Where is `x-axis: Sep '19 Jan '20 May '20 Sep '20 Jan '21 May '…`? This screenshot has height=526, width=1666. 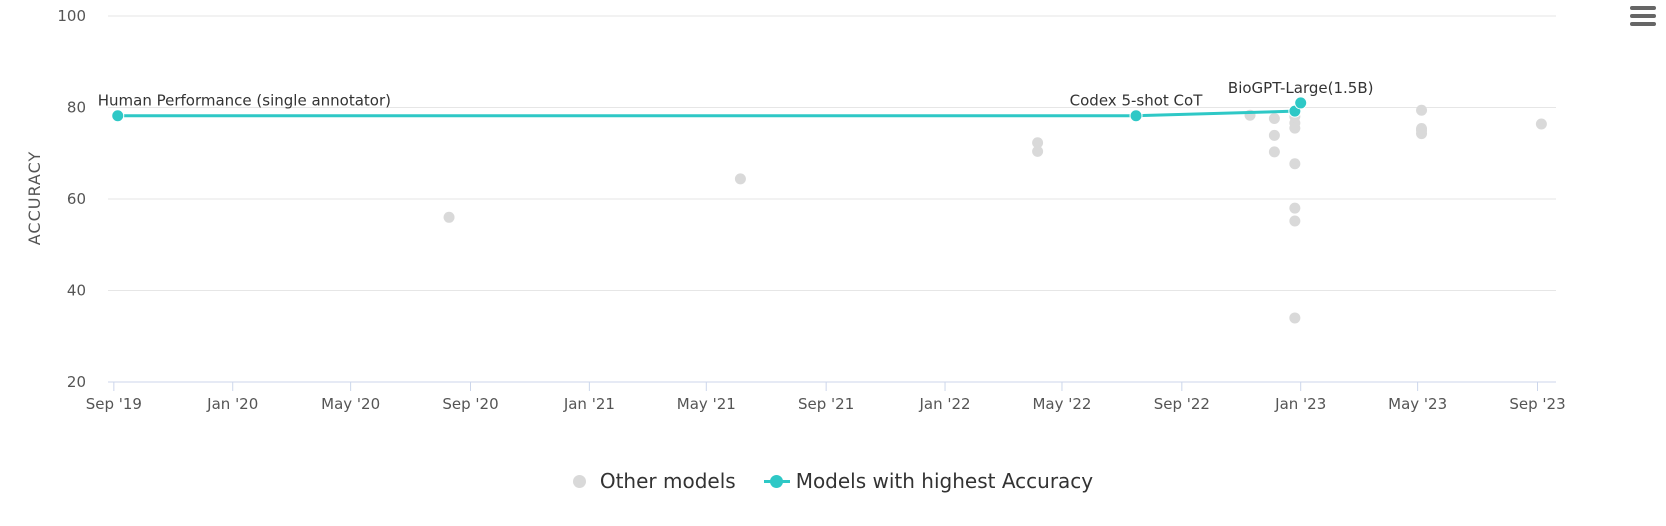 x-axis: Sep '19 Jan '20 May '20 Sep '20 Jan '21 May '… is located at coordinates (826, 397).